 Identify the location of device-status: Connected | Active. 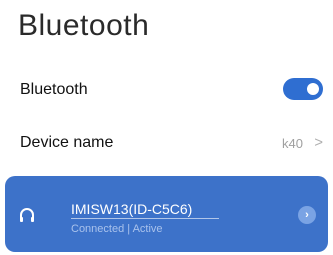
(117, 229).